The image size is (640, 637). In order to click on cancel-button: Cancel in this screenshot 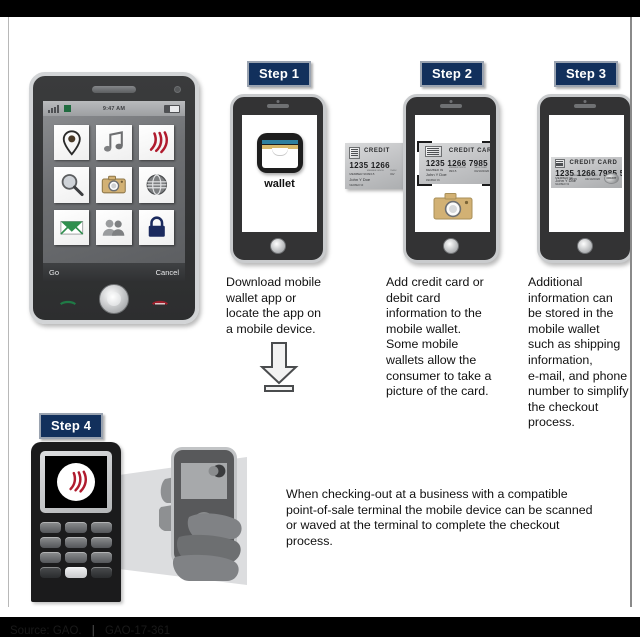, I will do `click(167, 272)`.